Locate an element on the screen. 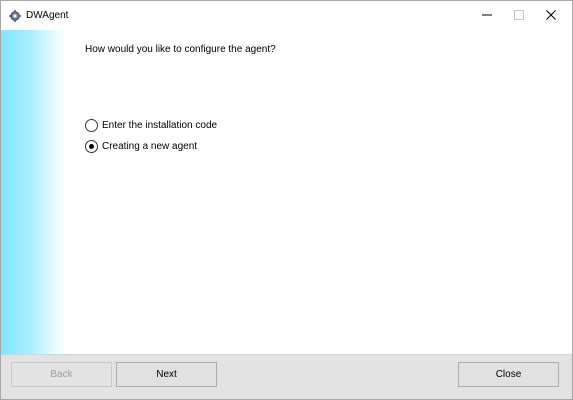 This screenshot has height=400, width=573. side-banner is located at coordinates (34, 192).